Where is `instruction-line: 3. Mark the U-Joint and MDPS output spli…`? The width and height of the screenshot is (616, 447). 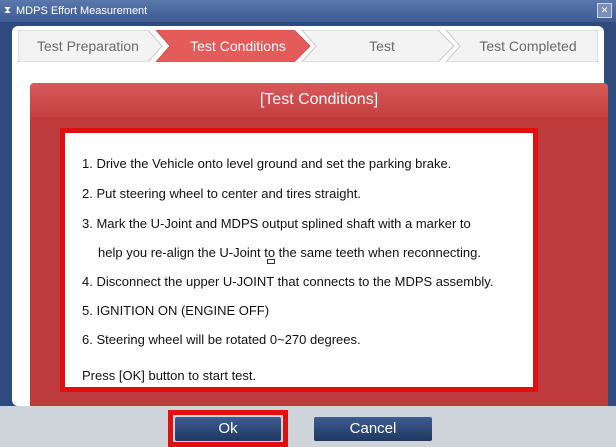 instruction-line: 3. Mark the U-Joint and MDPS output spli… is located at coordinates (276, 223).